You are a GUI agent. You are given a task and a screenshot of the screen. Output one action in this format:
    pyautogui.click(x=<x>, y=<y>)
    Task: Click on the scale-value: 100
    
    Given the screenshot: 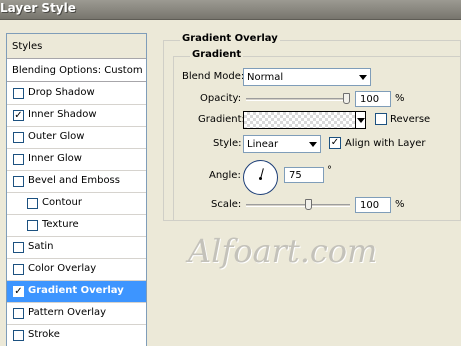 What is the action you would take?
    pyautogui.click(x=370, y=205)
    